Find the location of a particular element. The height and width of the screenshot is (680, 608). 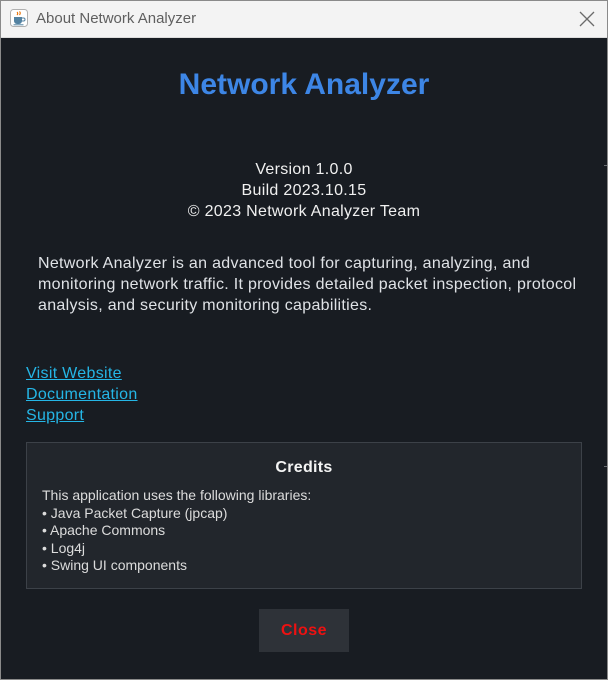

close-icon is located at coordinates (587, 19).